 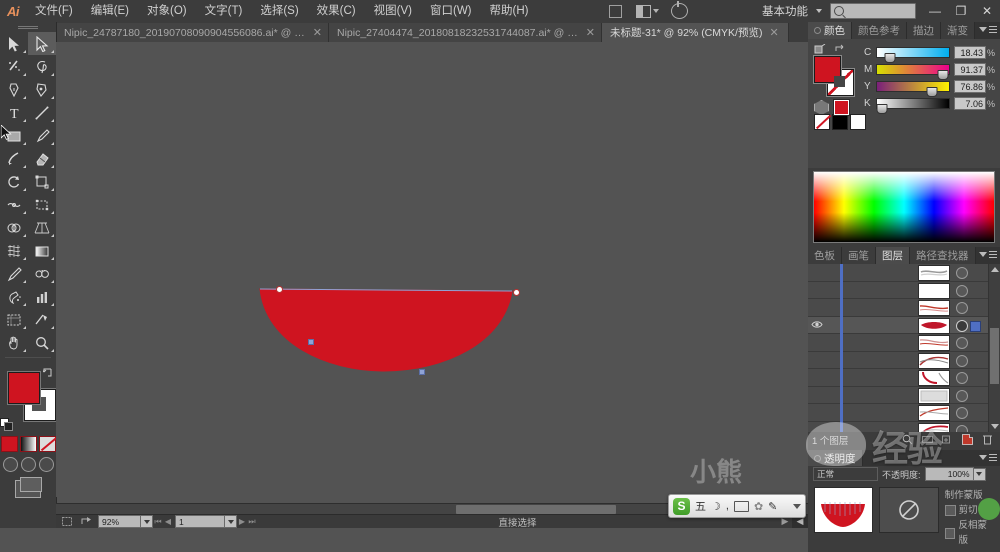 What do you see at coordinates (28, 444) in the screenshot?
I see `gradient-mode-button` at bounding box center [28, 444].